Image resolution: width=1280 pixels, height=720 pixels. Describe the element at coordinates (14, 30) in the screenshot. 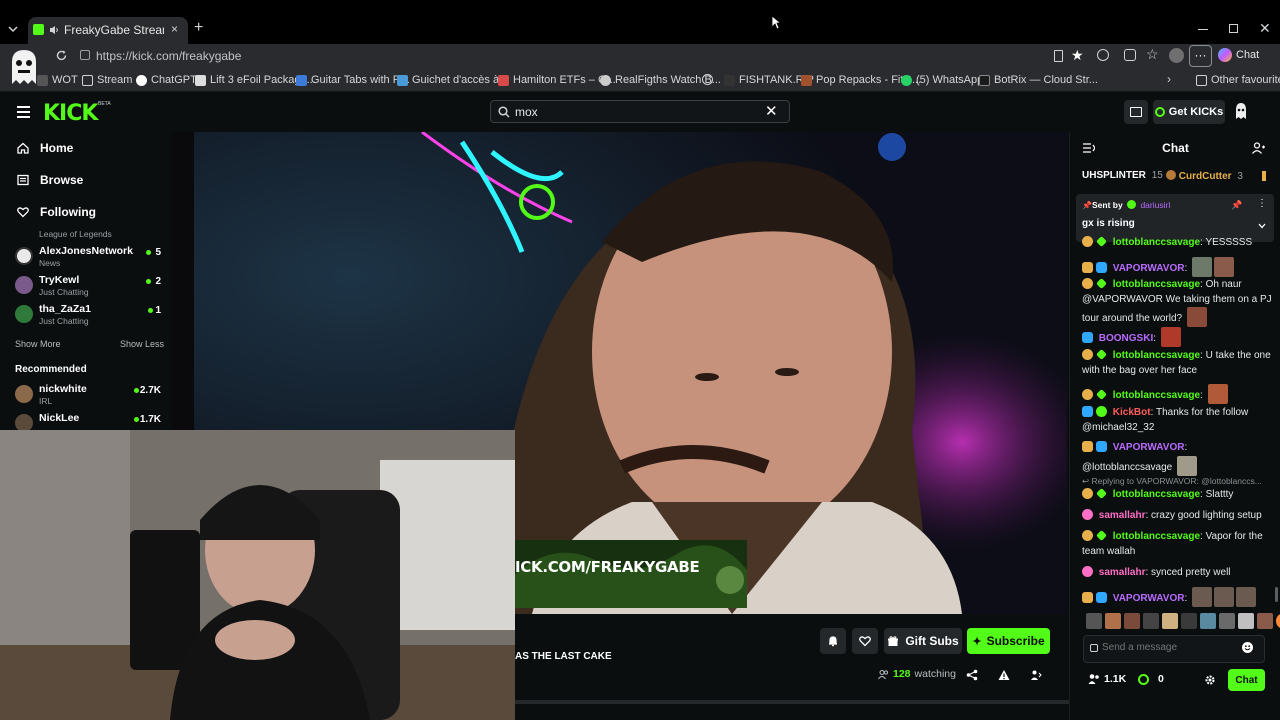

I see `tab-list-button` at that location.